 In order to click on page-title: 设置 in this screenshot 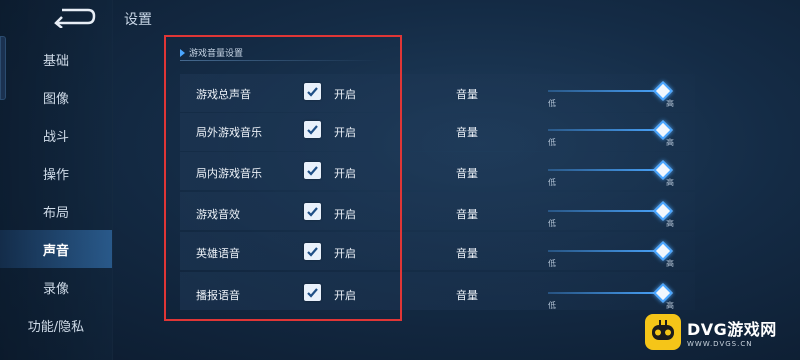, I will do `click(138, 20)`.